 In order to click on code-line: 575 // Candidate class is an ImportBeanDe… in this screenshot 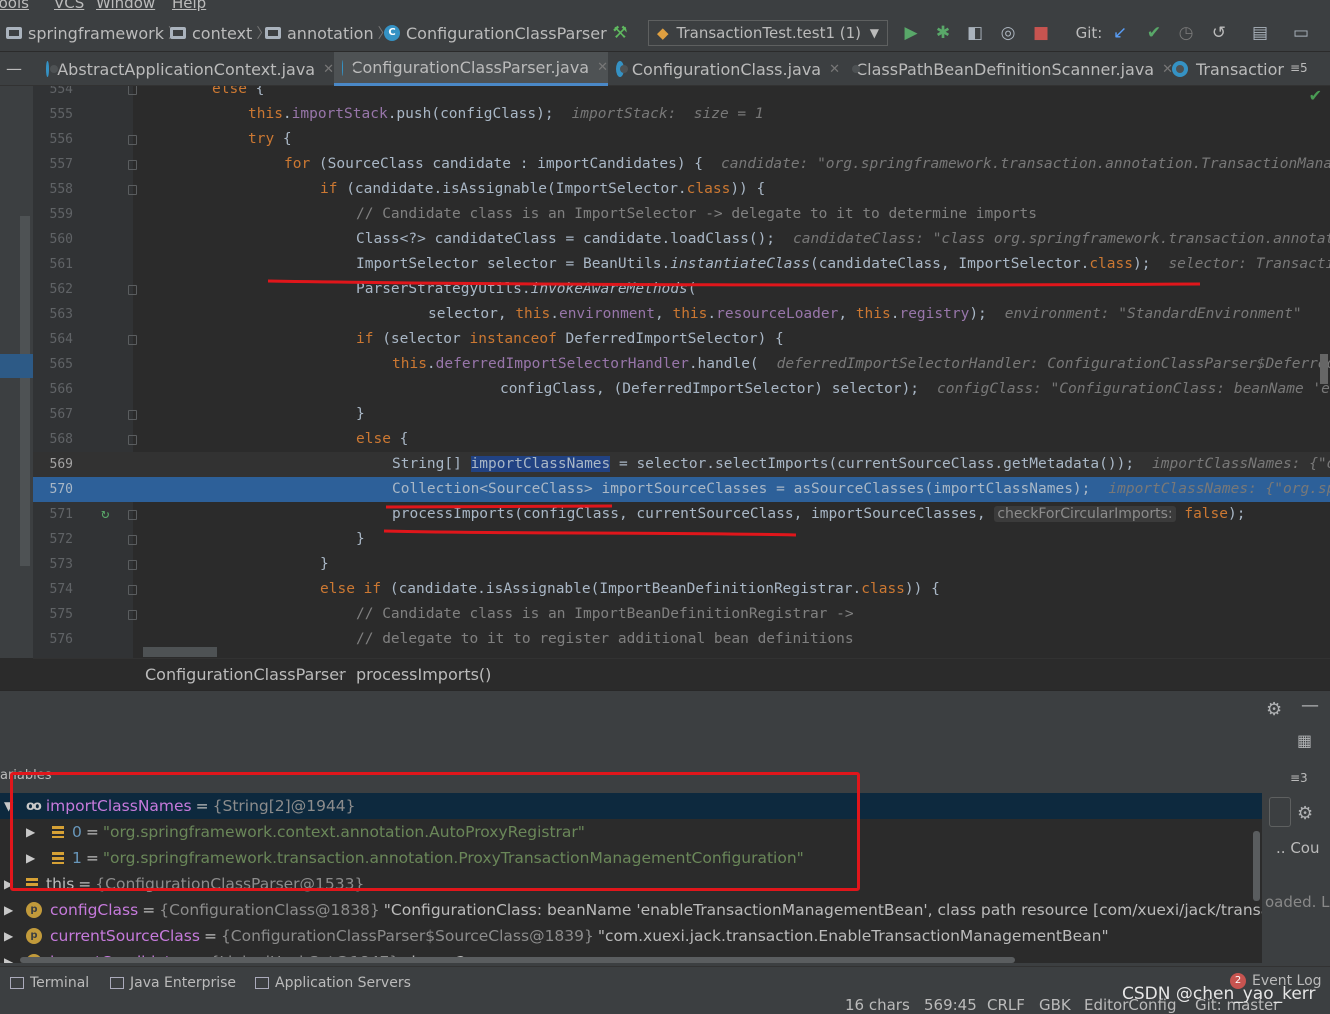, I will do `click(681, 614)`.